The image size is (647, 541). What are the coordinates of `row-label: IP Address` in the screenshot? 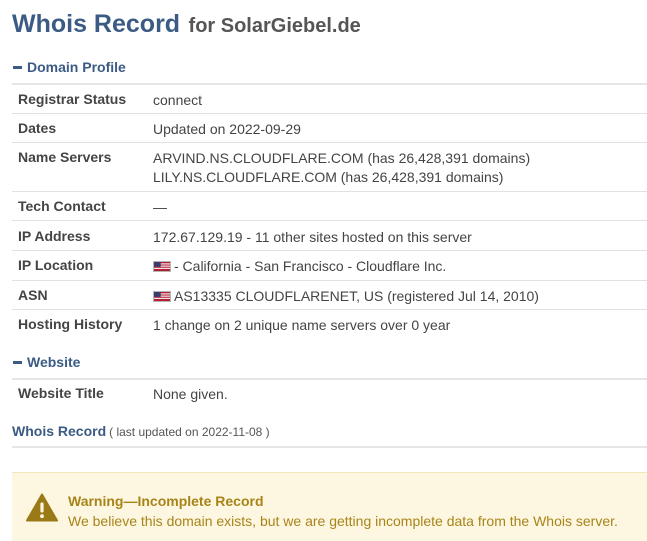 It's located at (54, 236).